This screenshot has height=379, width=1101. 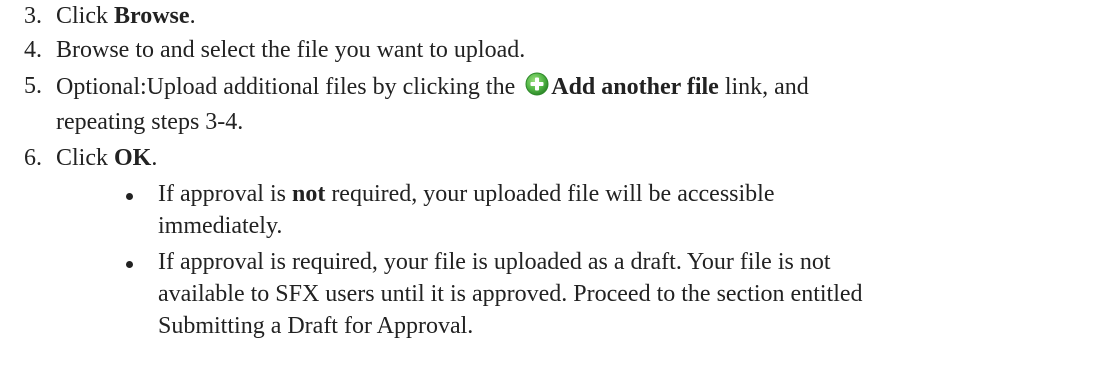 What do you see at coordinates (550, 16) in the screenshot?
I see `step-3: 3. Click Browse.` at bounding box center [550, 16].